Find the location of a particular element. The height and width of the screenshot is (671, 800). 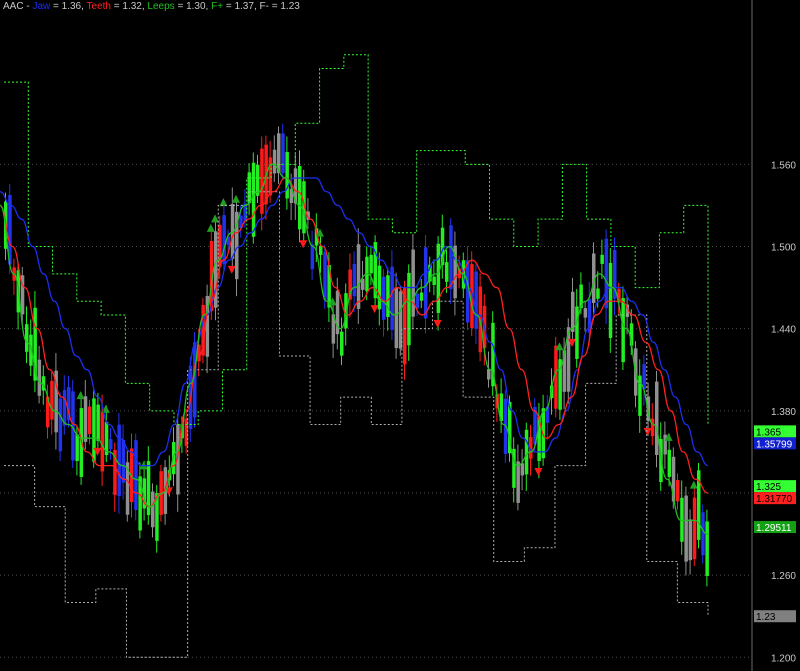

y-tick-label: 1.500 is located at coordinates (783, 247).